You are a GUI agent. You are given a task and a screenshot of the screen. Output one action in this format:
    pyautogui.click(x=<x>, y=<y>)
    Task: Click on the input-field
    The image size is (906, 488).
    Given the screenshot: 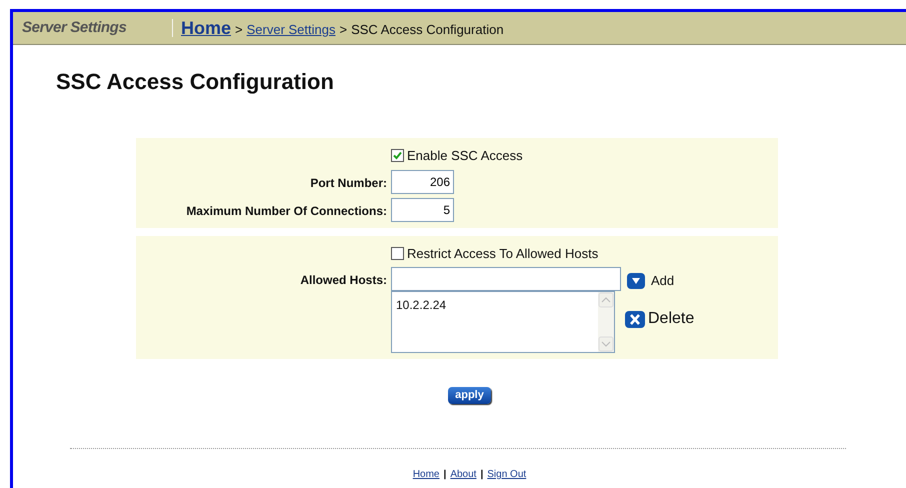 What is the action you would take?
    pyautogui.click(x=506, y=279)
    